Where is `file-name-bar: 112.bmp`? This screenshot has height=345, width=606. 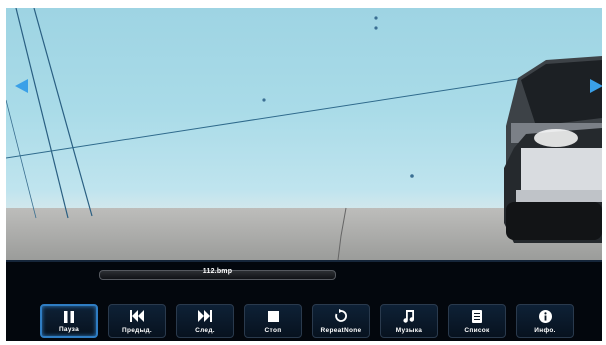 file-name-bar: 112.bmp is located at coordinates (217, 274).